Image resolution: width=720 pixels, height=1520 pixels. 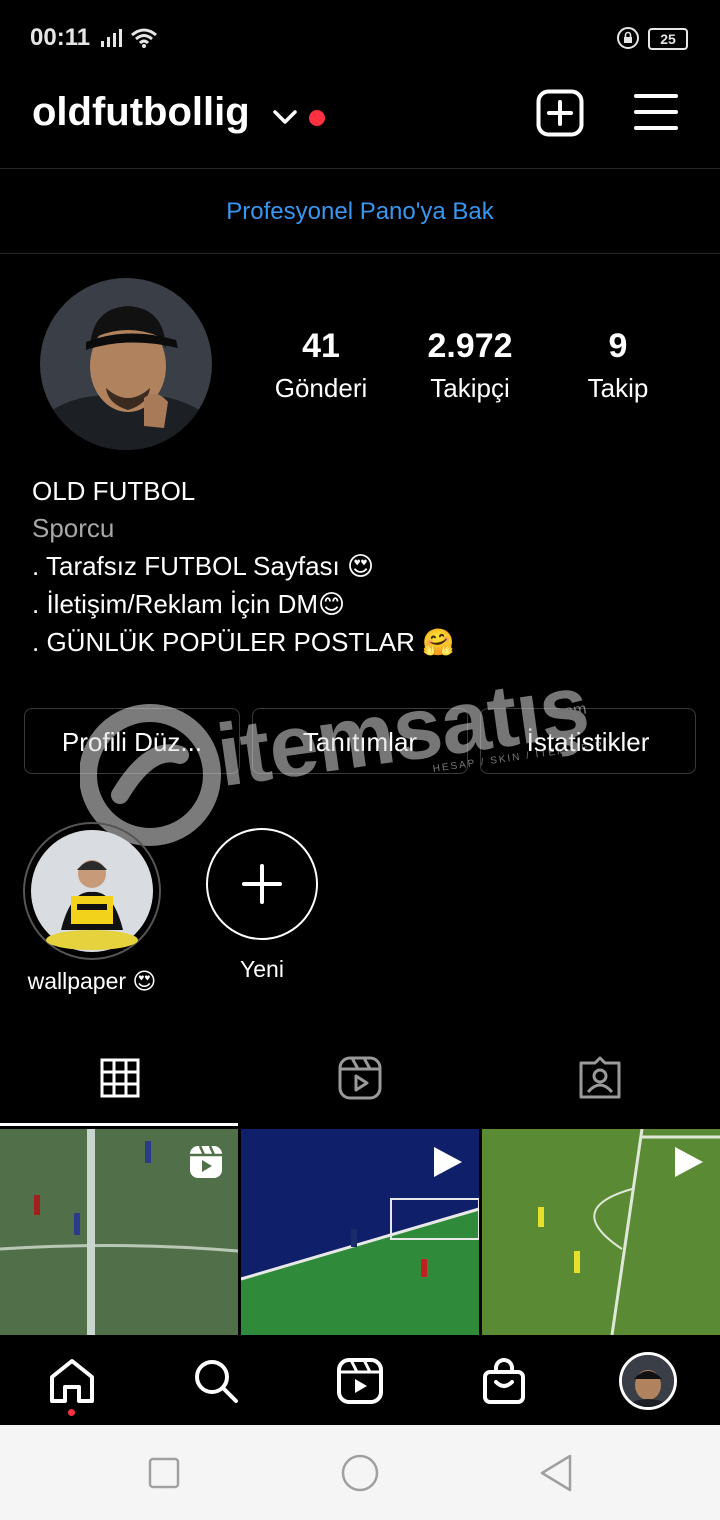 I want to click on status-bar: 00:11 25, so click(x=360, y=37).